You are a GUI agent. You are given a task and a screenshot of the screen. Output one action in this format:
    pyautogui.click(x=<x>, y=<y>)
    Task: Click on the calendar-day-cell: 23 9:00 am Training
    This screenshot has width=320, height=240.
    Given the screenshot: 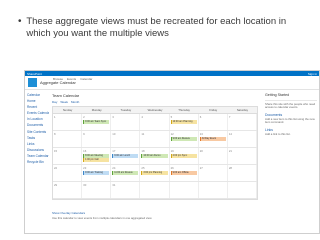 What is the action you would take?
    pyautogui.click(x=97, y=173)
    